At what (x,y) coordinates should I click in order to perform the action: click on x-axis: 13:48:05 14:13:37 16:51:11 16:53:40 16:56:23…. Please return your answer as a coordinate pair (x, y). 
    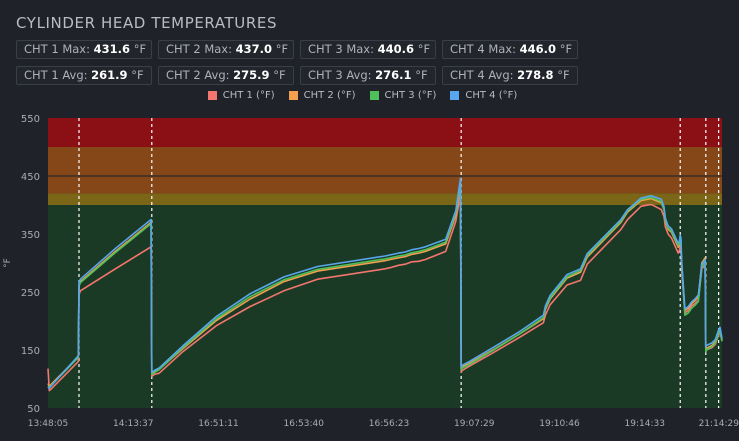
    Looking at the image, I should click on (383, 424).